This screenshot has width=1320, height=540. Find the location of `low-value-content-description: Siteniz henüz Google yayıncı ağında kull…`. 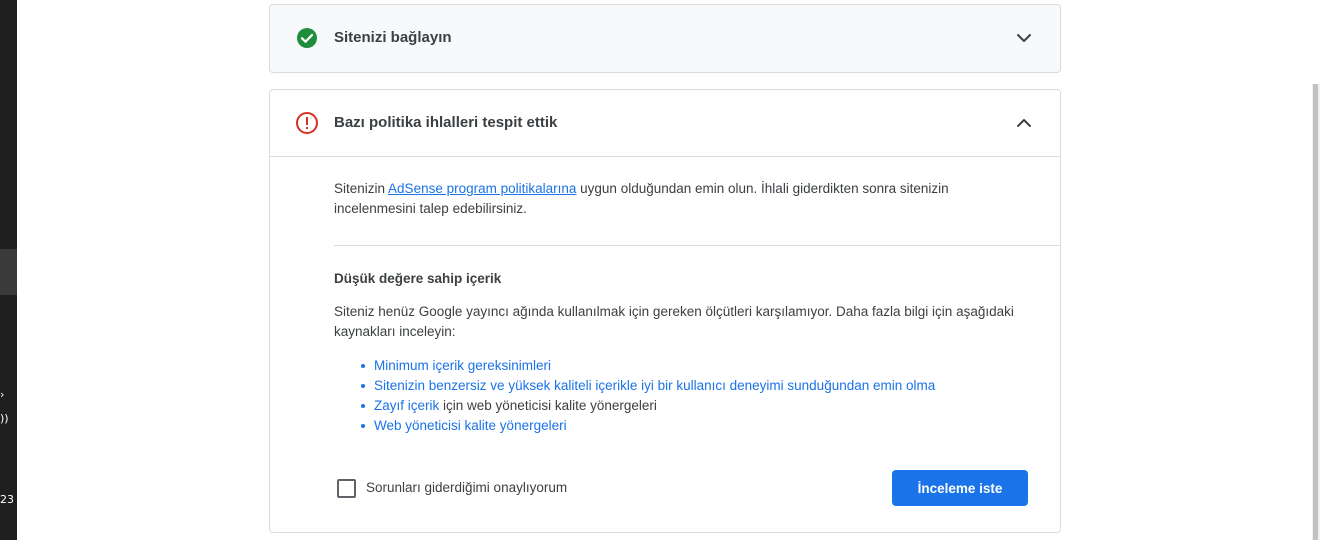

low-value-content-description: Siteniz henüz Google yayıncı ağında kull… is located at coordinates (674, 321).